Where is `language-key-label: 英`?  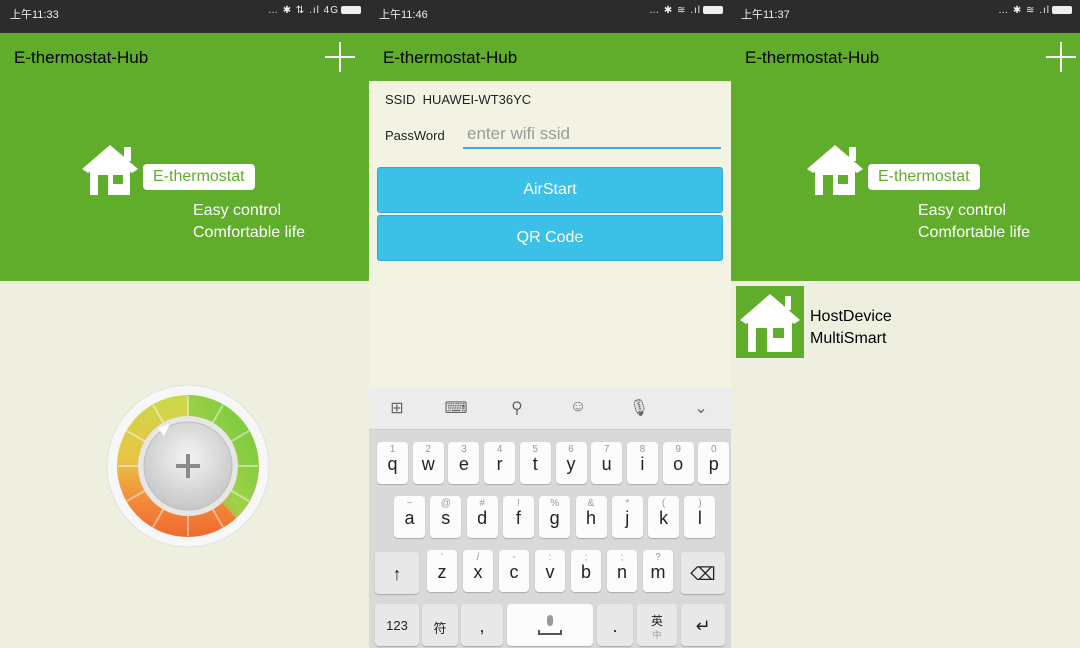 language-key-label: 英 is located at coordinates (656, 621).